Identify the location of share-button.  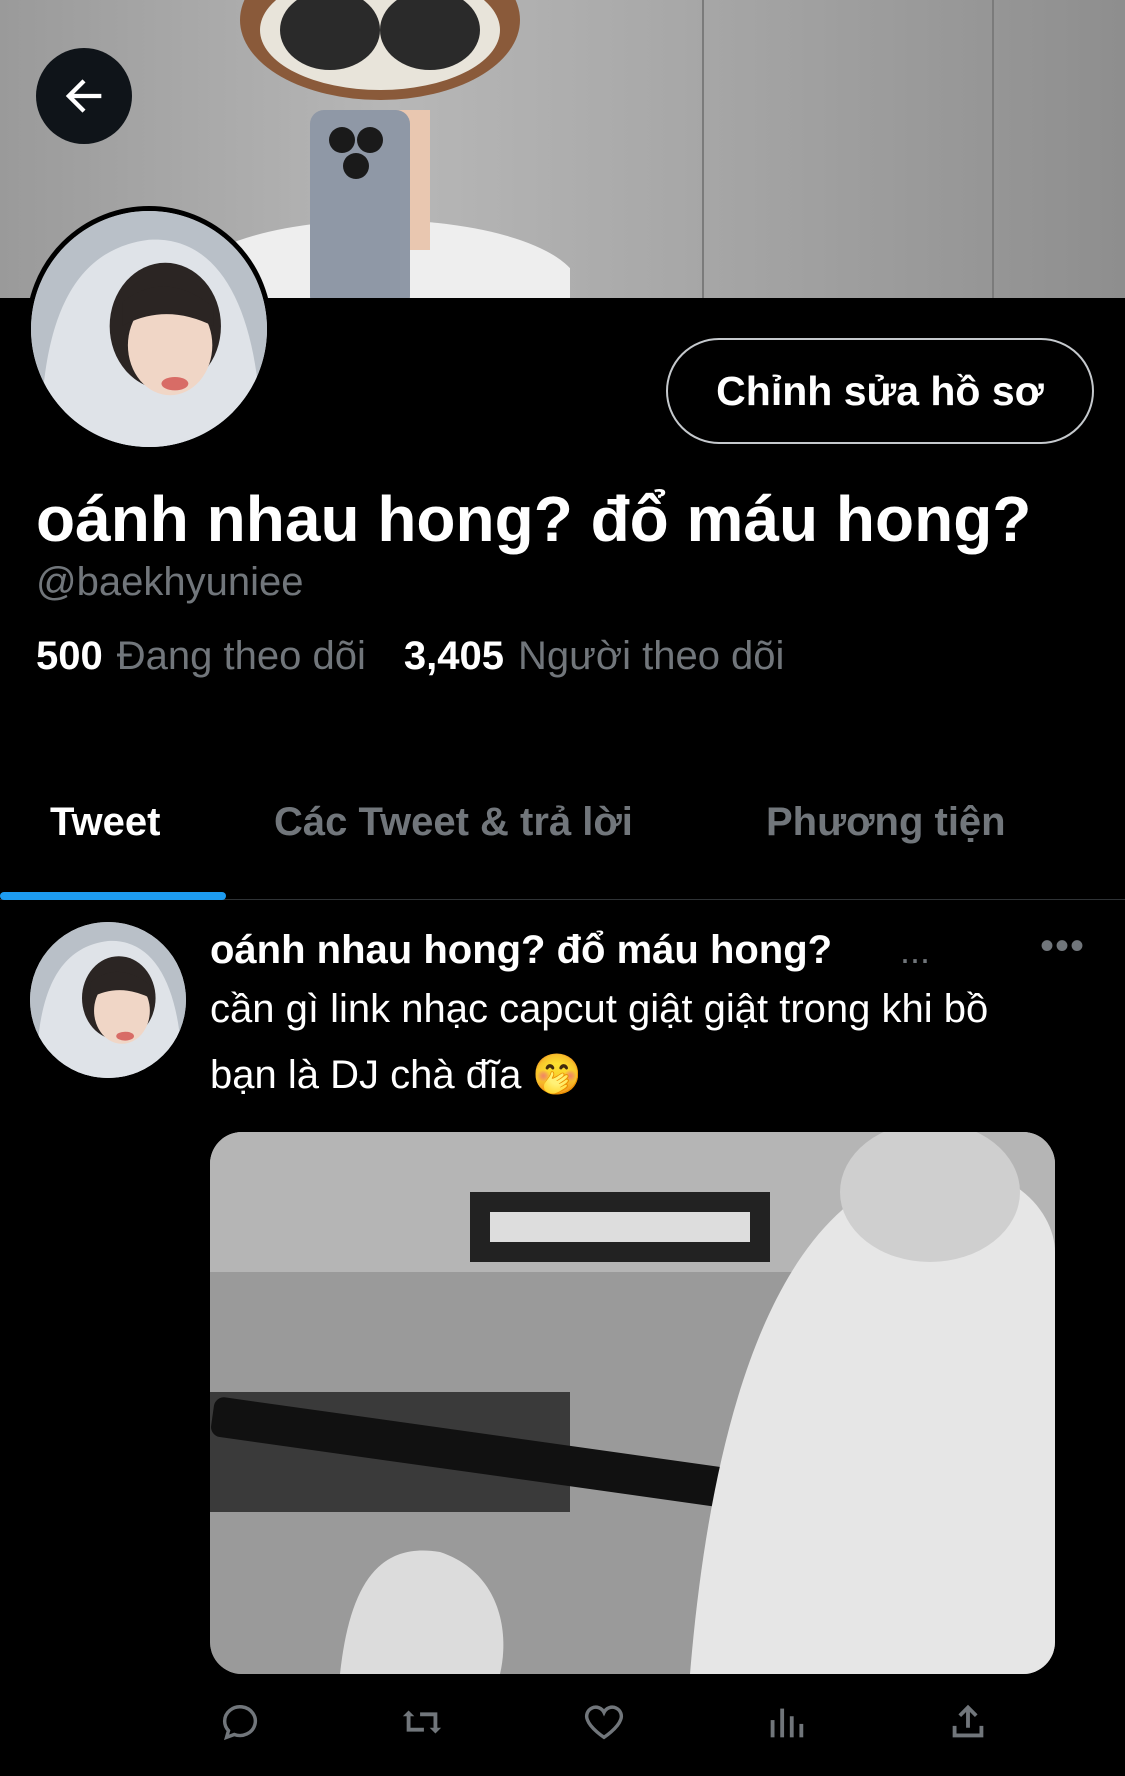
(968, 1722).